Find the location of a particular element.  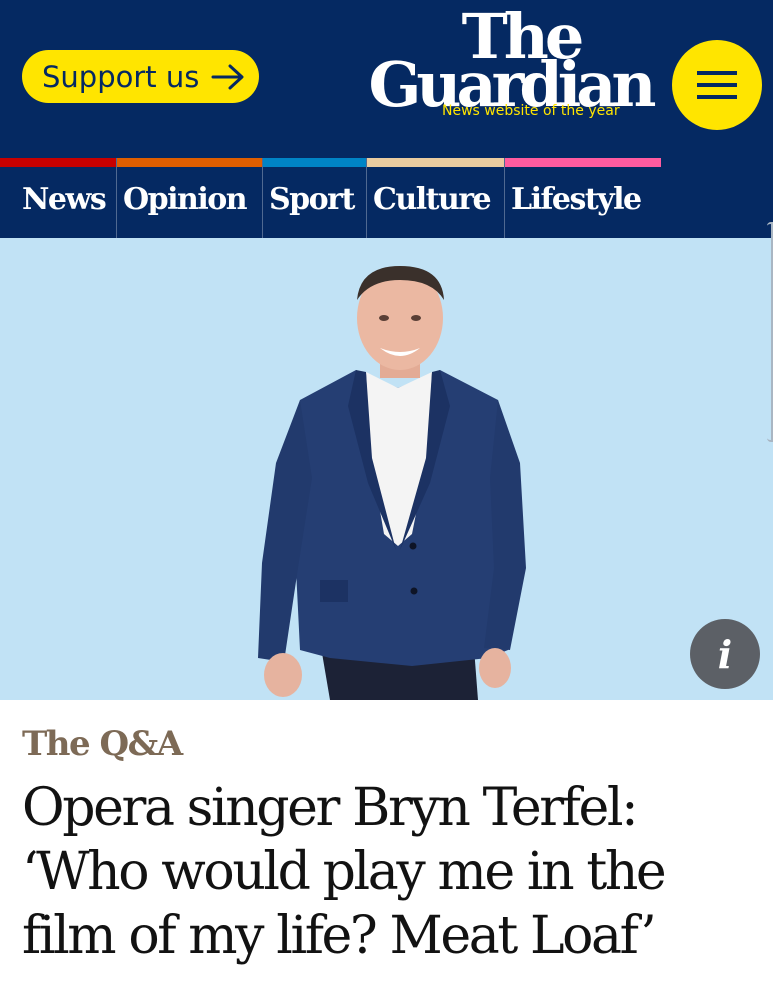

nav-item-lifestyle: Lifestyle is located at coordinates (583, 198).